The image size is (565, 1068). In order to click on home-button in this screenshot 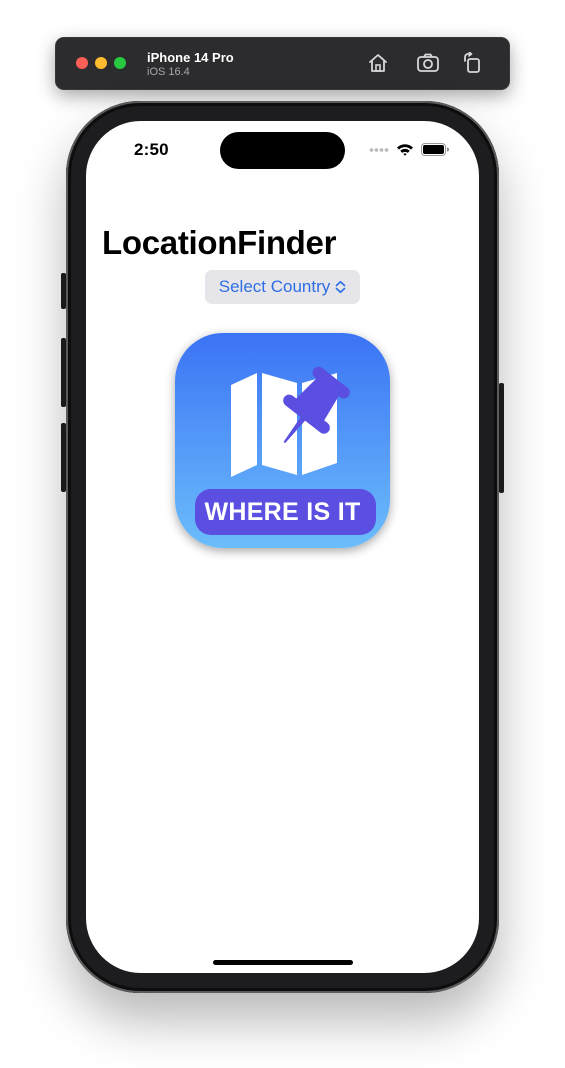, I will do `click(378, 63)`.